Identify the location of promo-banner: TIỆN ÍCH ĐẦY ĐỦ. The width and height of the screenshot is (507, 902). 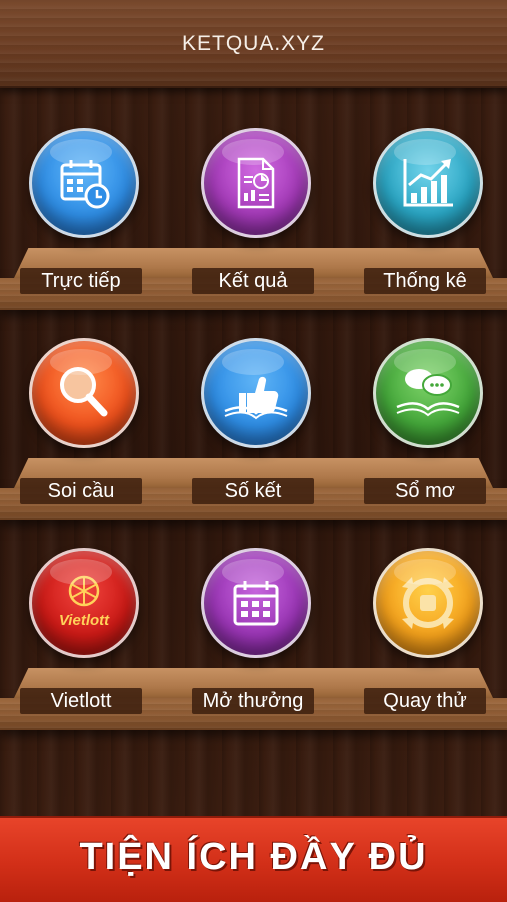
(253, 859).